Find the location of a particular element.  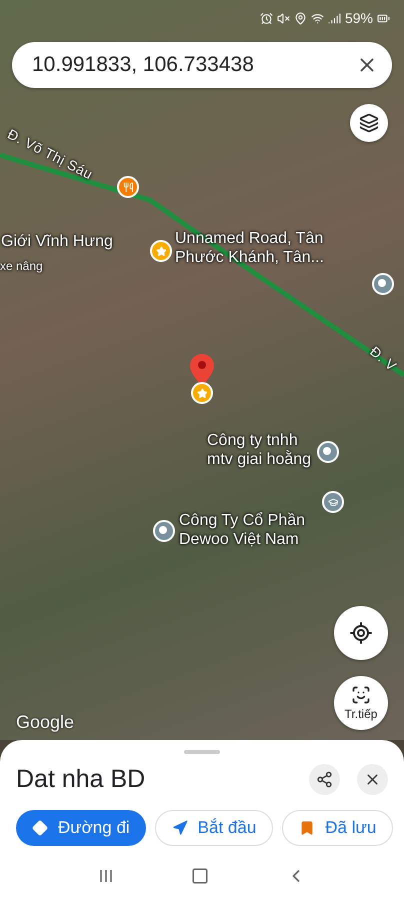

saved-icon is located at coordinates (307, 828).